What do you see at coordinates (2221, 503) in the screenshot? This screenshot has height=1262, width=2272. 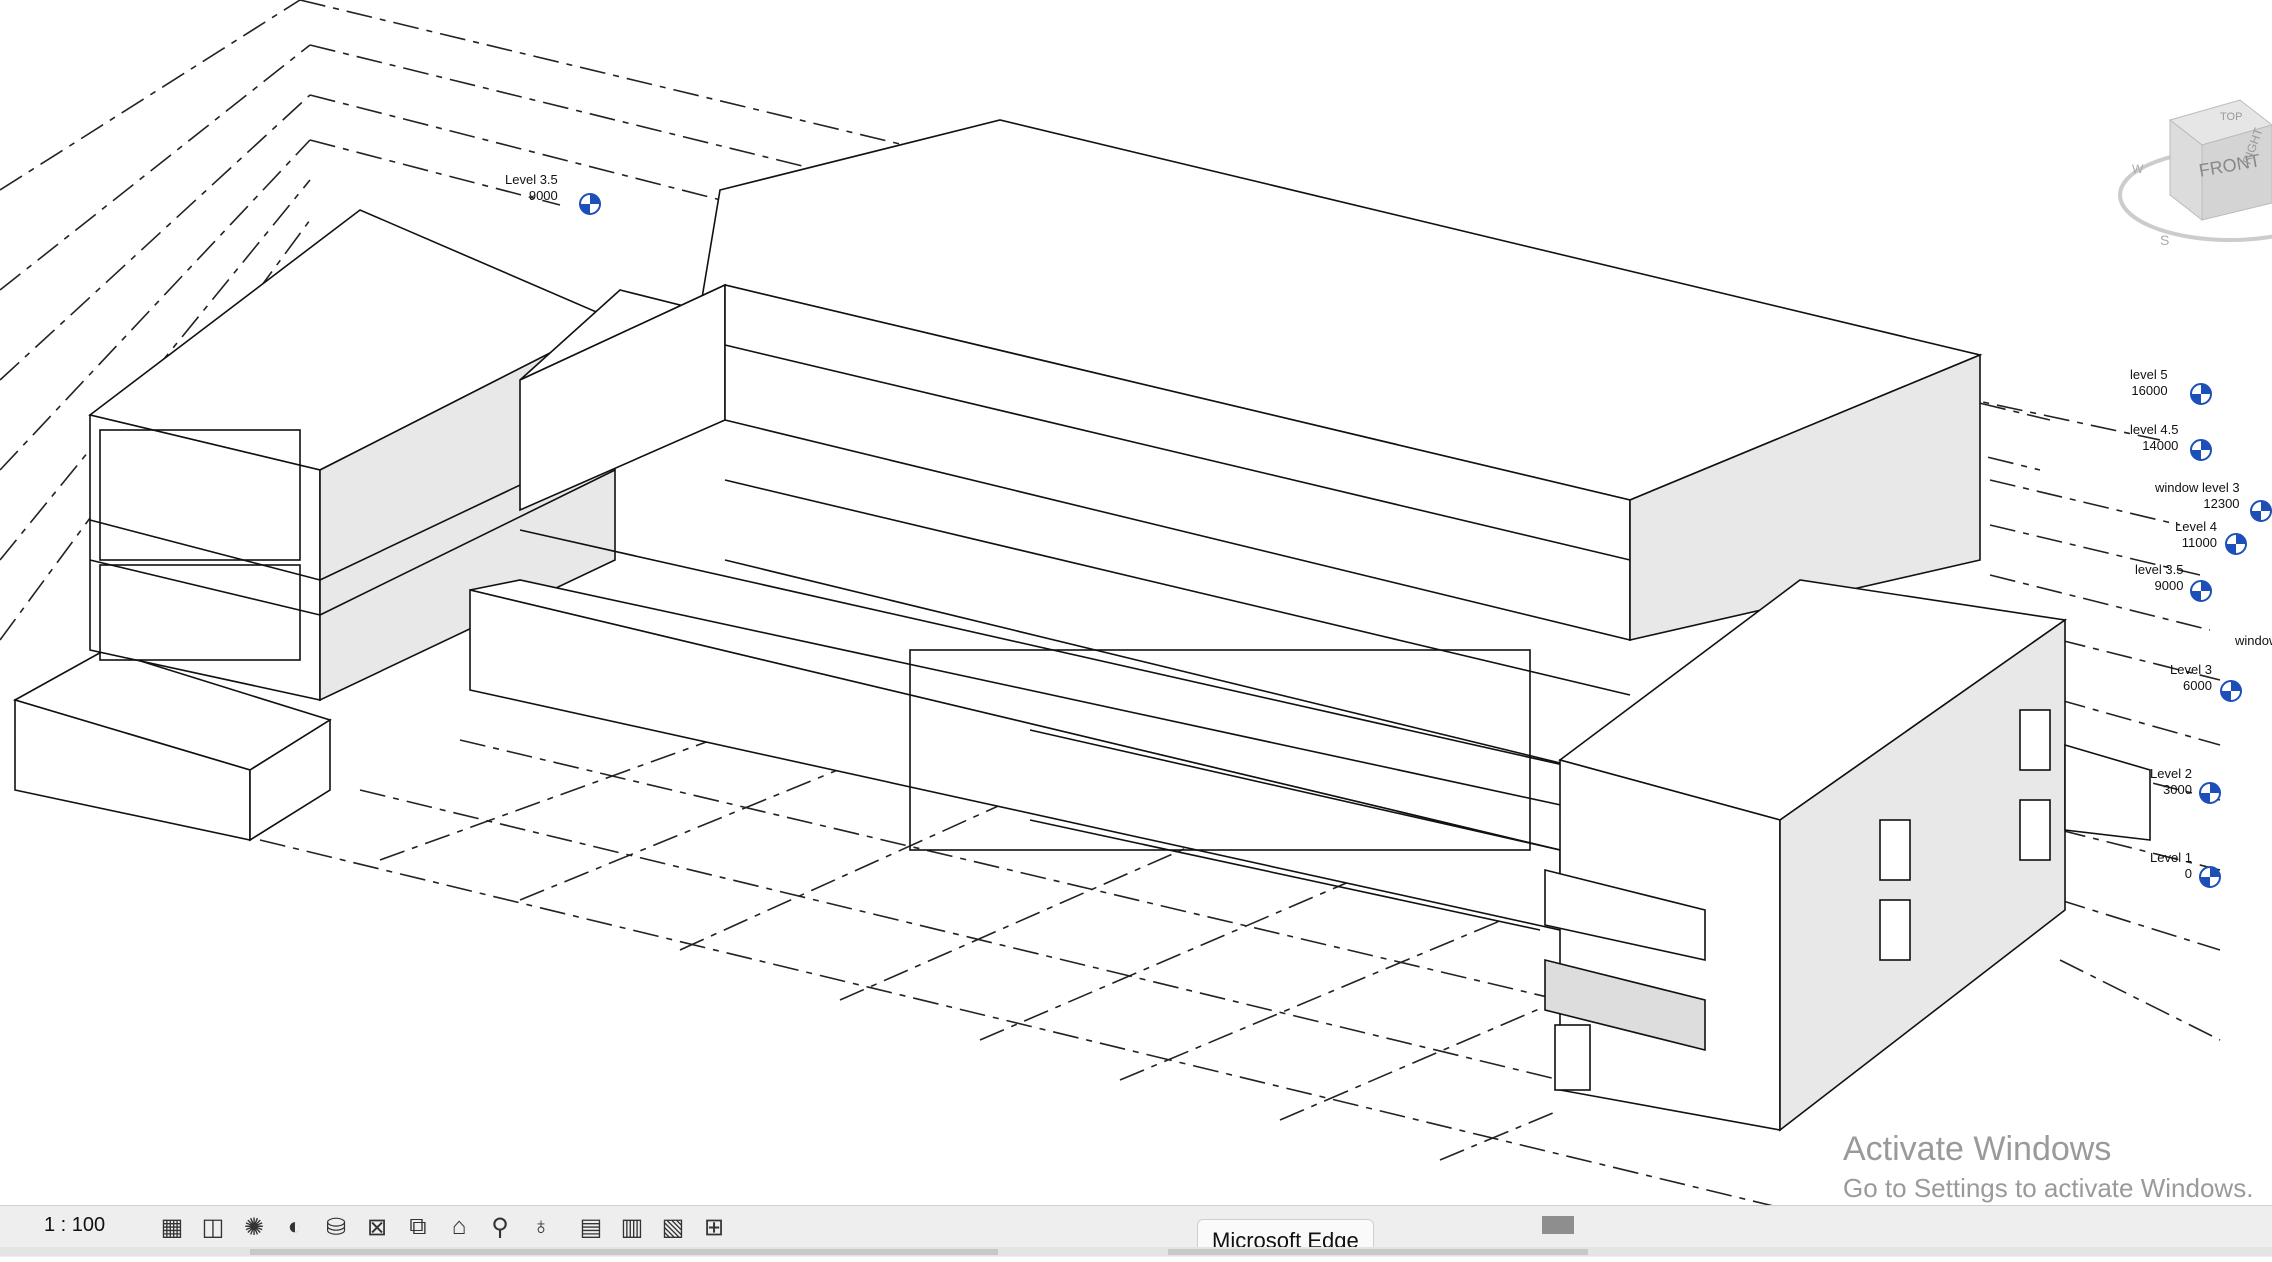 I see `level-elevation: 12300` at bounding box center [2221, 503].